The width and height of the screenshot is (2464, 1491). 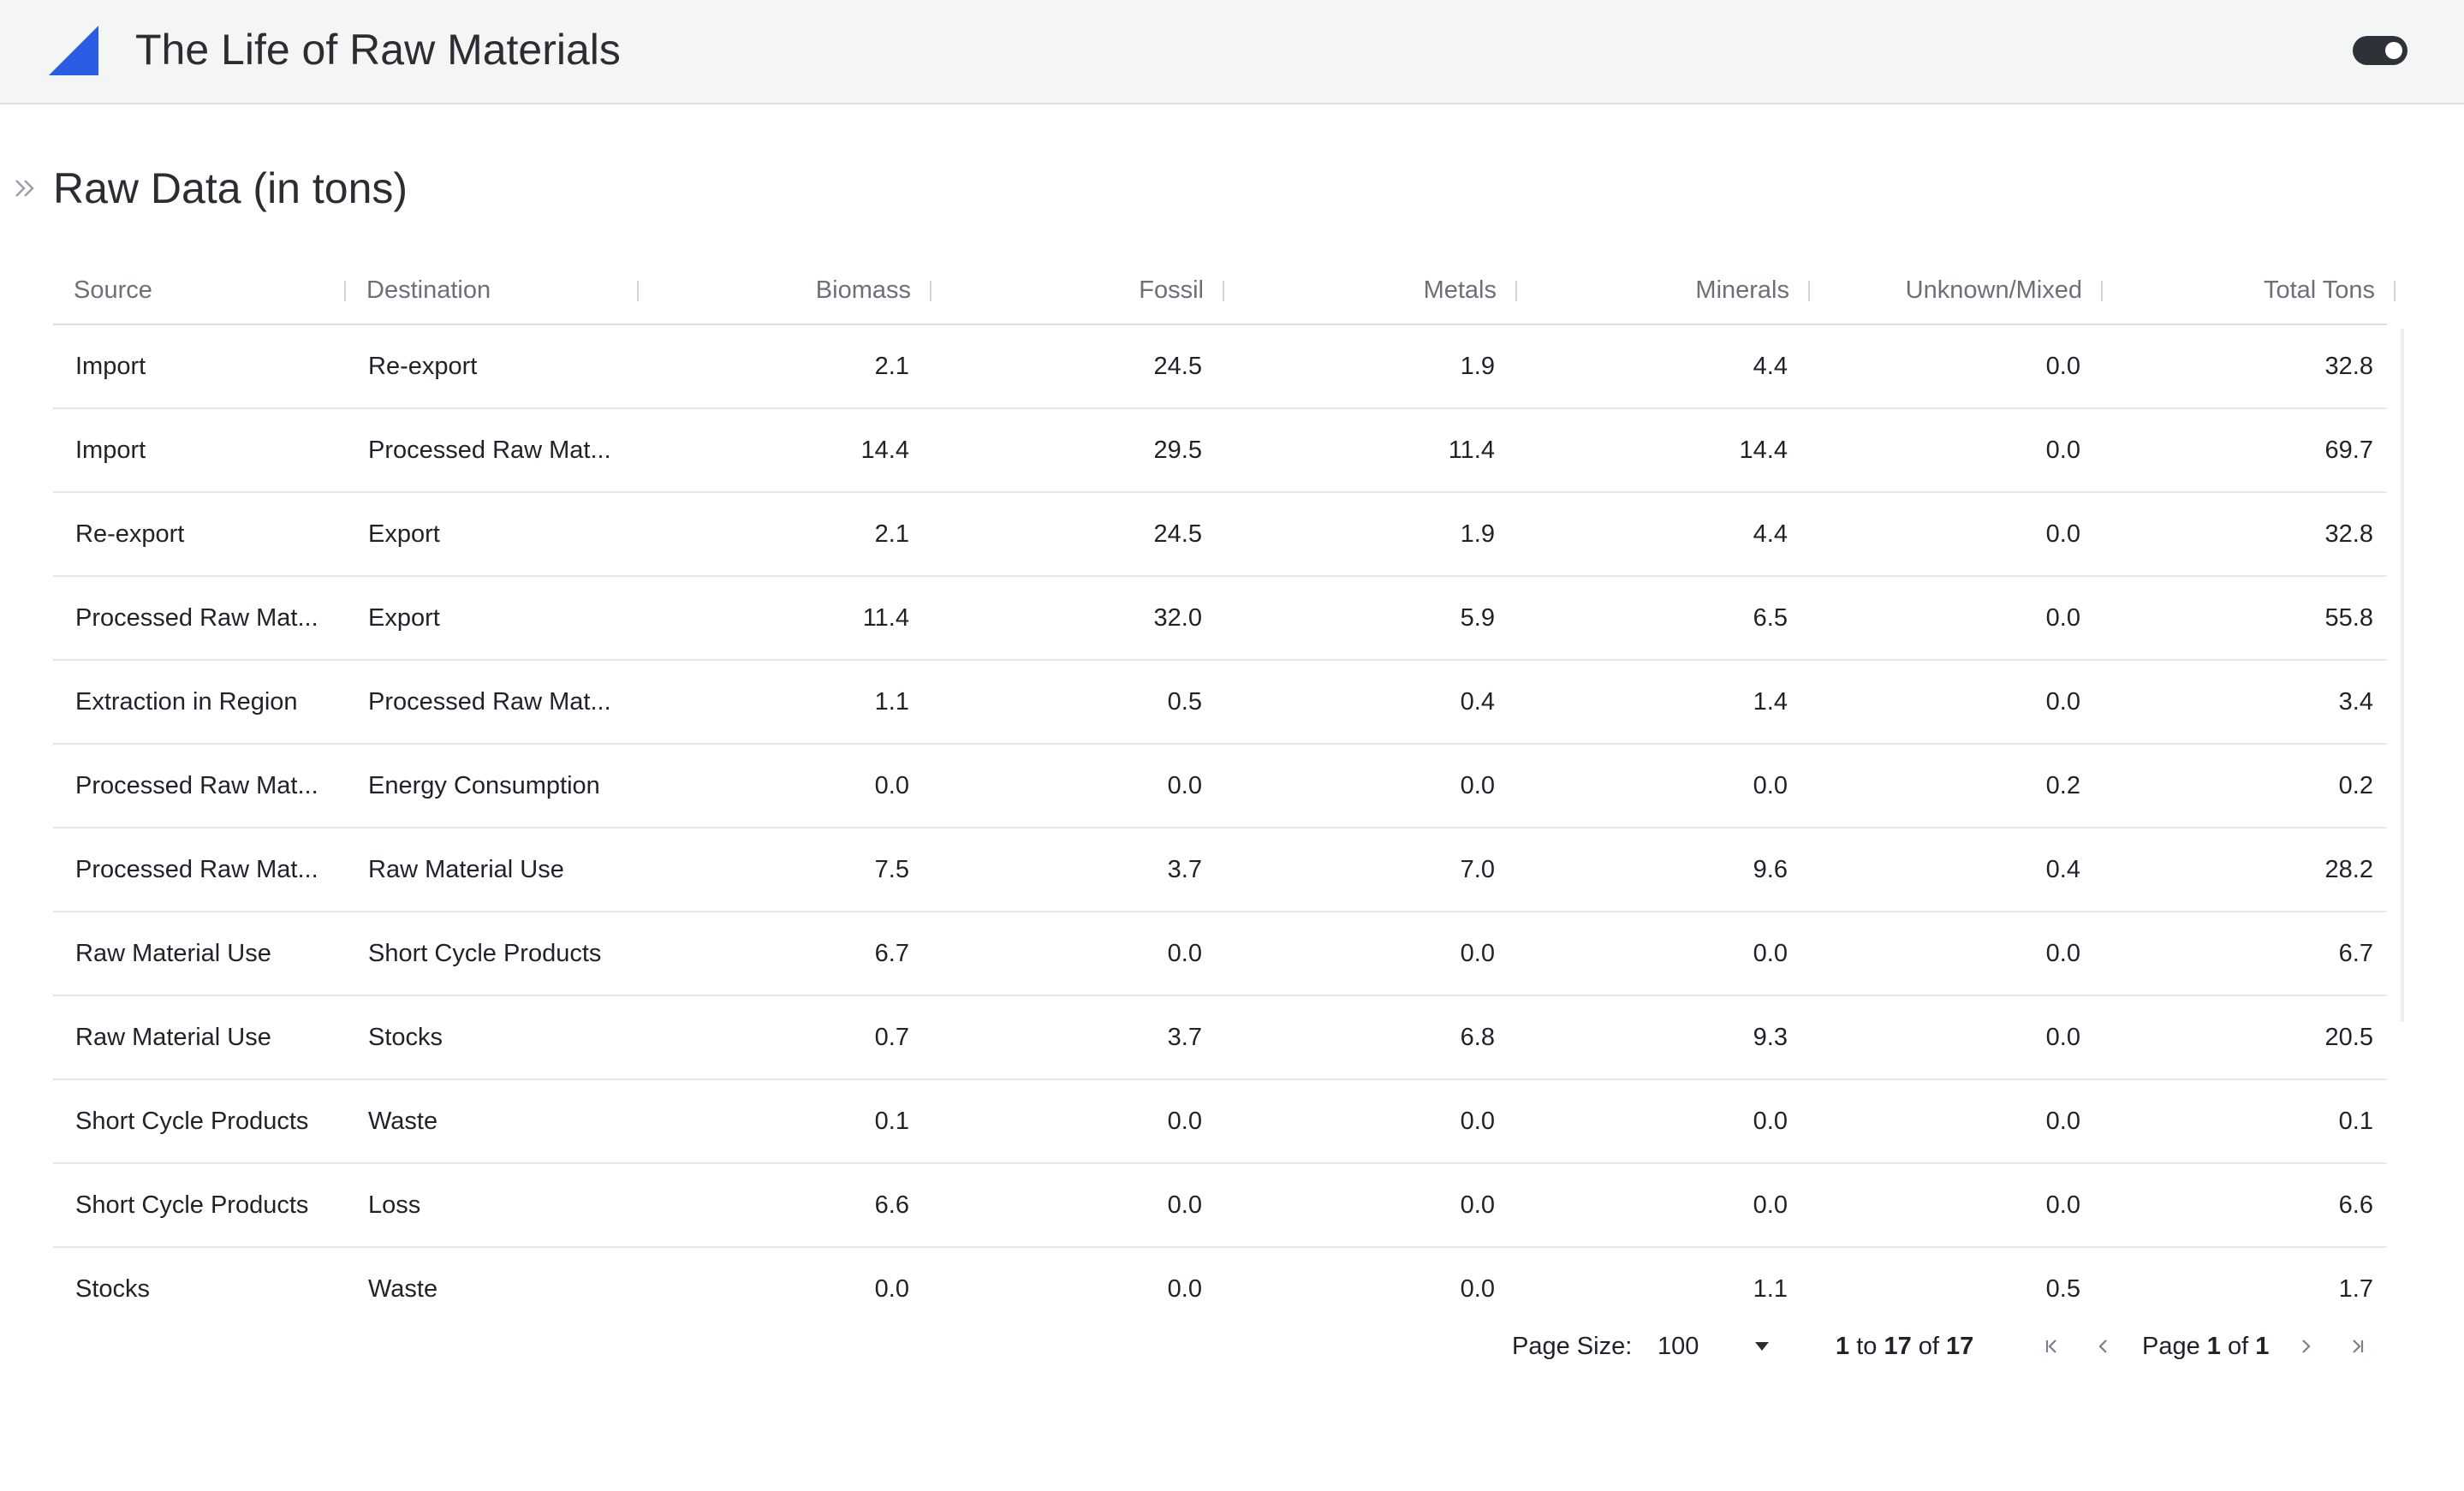 What do you see at coordinates (199, 290) in the screenshot?
I see `header-source: Source` at bounding box center [199, 290].